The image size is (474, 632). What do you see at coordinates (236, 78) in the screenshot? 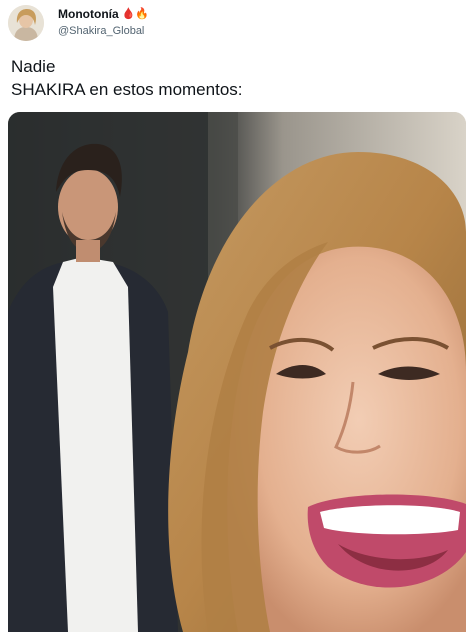
I see `tweet-text: Nadie SHAKIRA en estos momentos:` at bounding box center [236, 78].